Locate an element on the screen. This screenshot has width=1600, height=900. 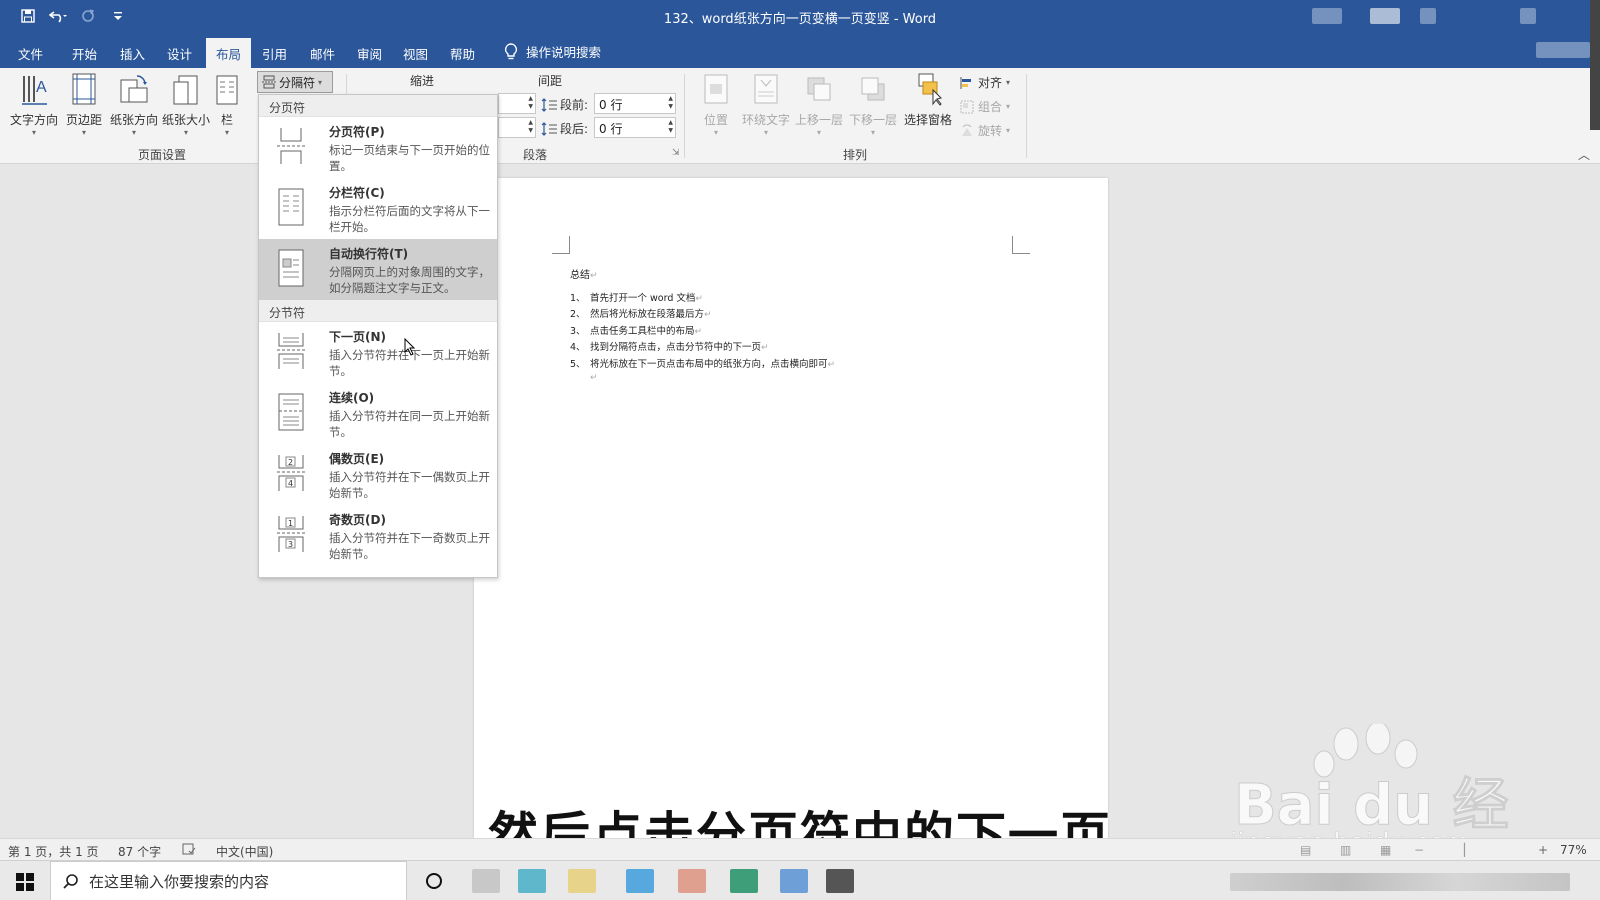
proofing-icon is located at coordinates (189, 850).